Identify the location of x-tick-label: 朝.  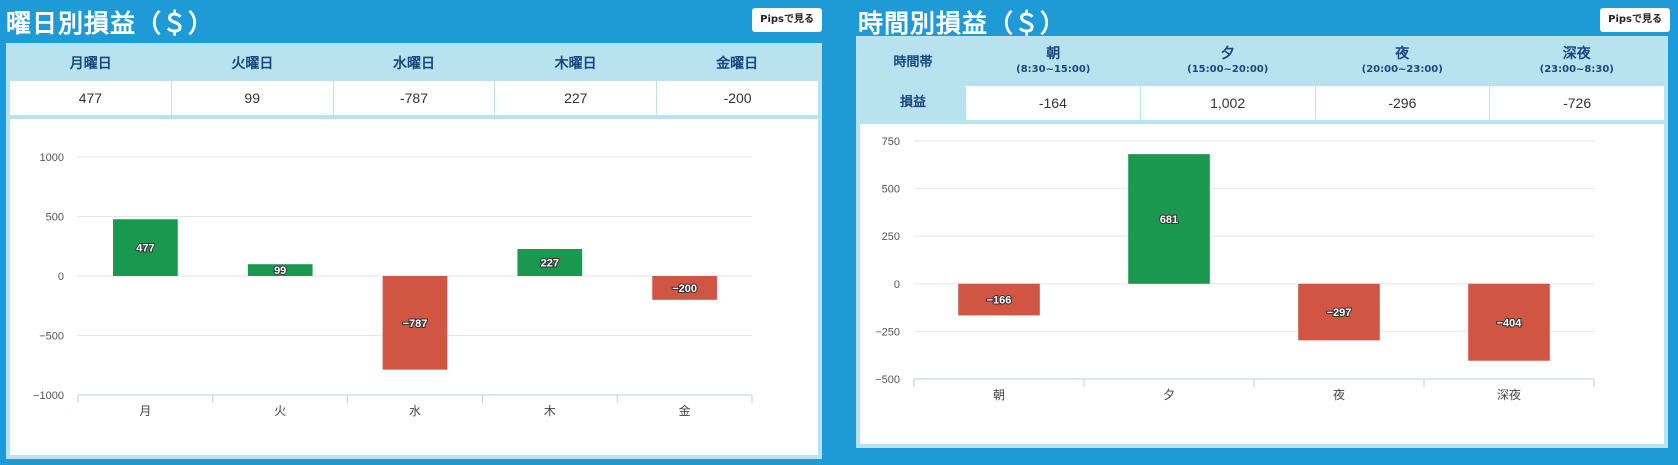
(999, 395).